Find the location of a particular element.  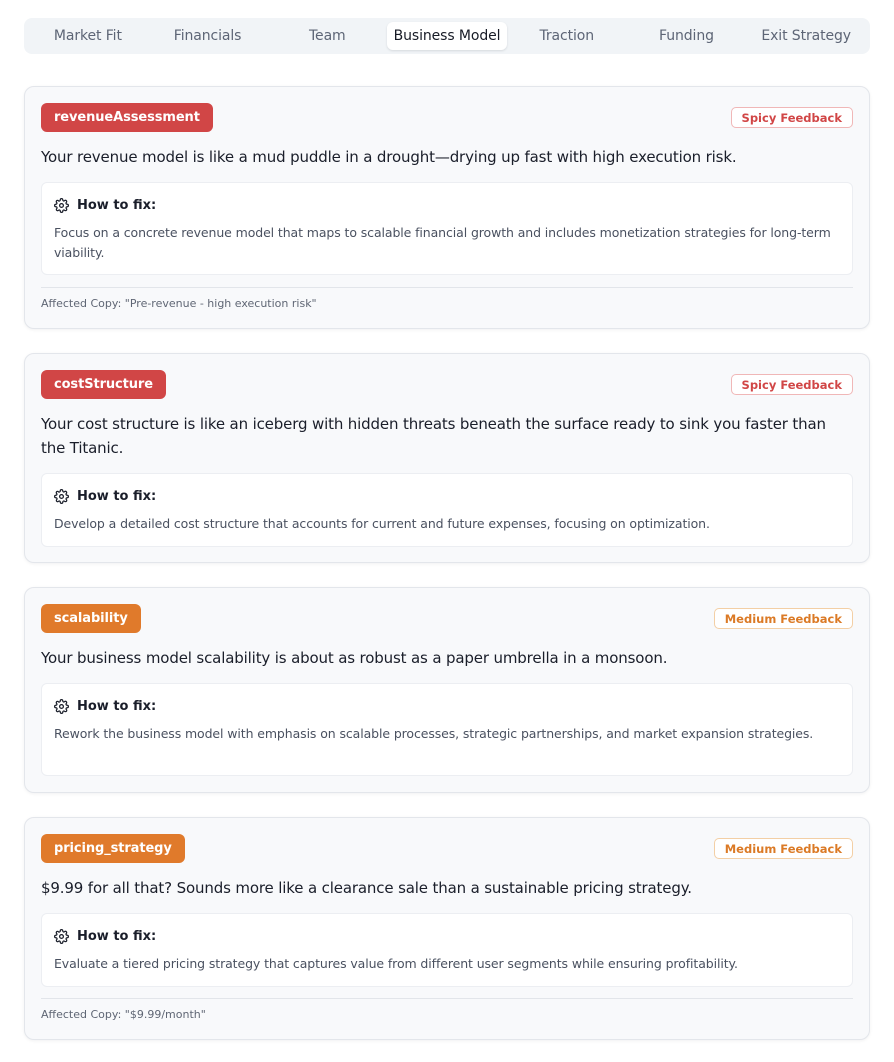

tab-business-model: Business Model is located at coordinates (447, 36).